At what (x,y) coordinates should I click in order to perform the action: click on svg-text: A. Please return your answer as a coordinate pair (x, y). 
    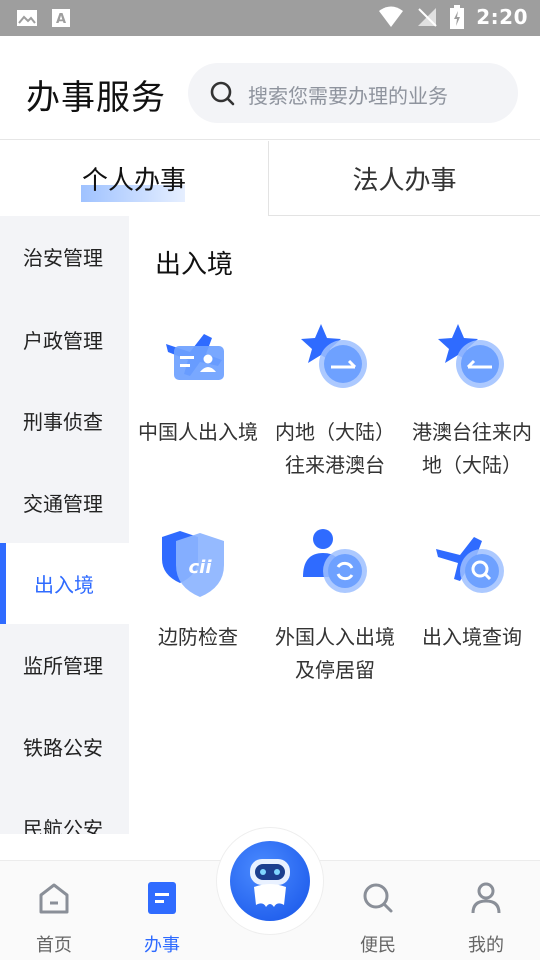
    Looking at the image, I should click on (61, 19).